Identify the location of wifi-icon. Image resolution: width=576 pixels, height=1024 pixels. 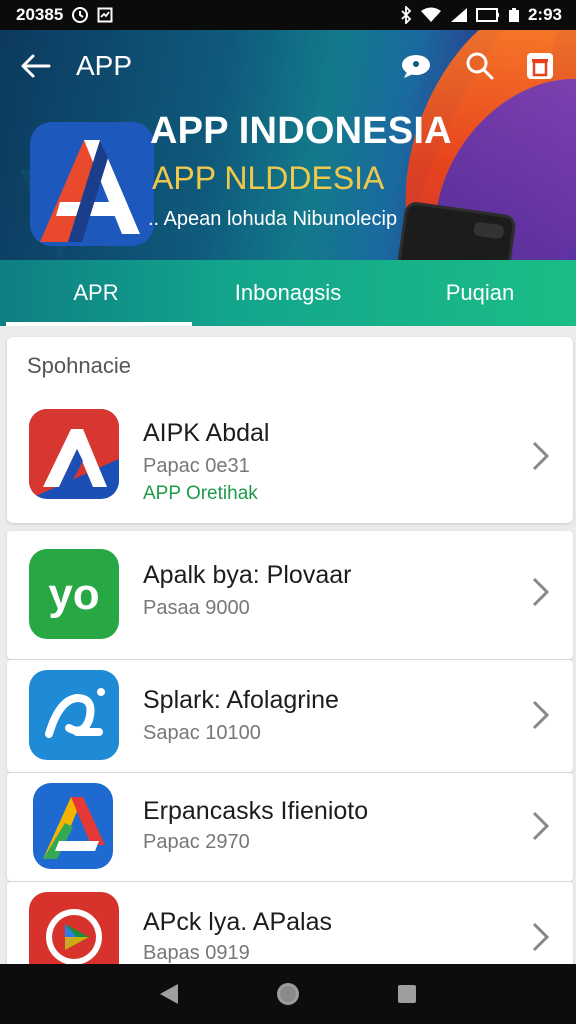
(430, 14).